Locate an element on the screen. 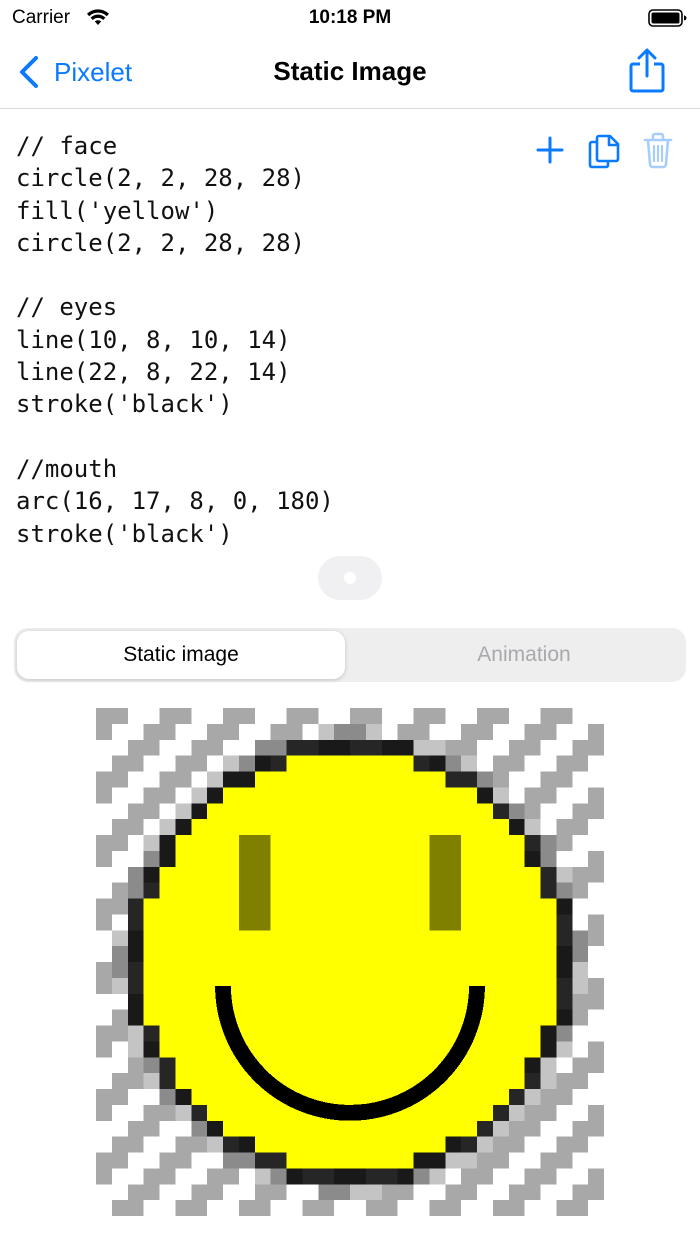  plus-icon is located at coordinates (550, 150).